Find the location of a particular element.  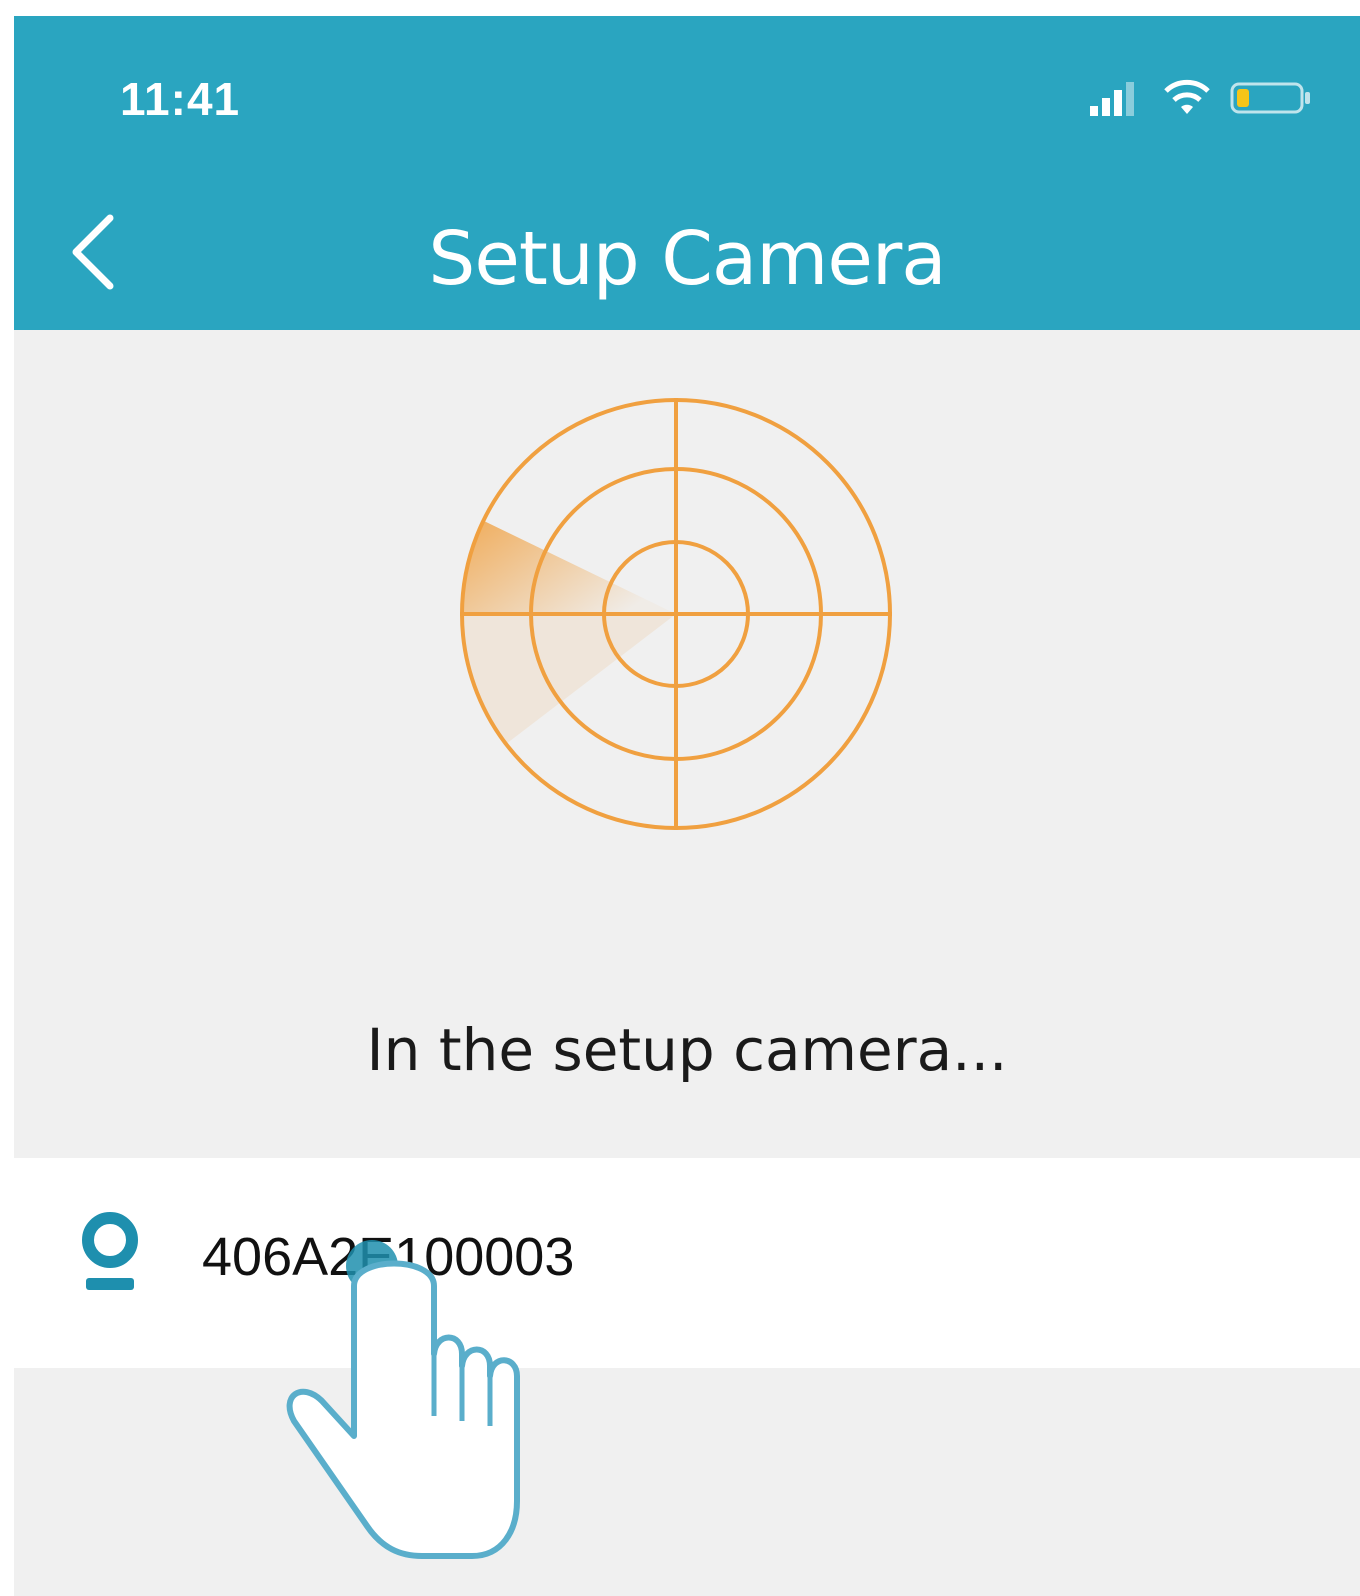

device-list-item: 406A2E100003 is located at coordinates (687, 1263).